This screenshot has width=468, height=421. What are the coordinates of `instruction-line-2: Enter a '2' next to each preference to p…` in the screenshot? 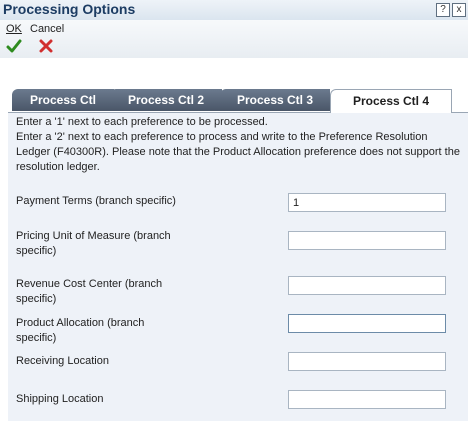 It's located at (238, 152).